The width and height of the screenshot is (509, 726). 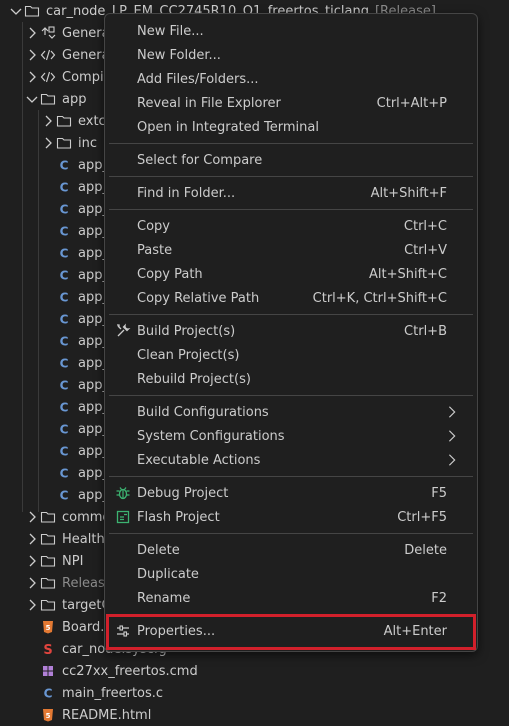 What do you see at coordinates (209, 103) in the screenshot?
I see `menu-item-label: Reveal in File Explorer` at bounding box center [209, 103].